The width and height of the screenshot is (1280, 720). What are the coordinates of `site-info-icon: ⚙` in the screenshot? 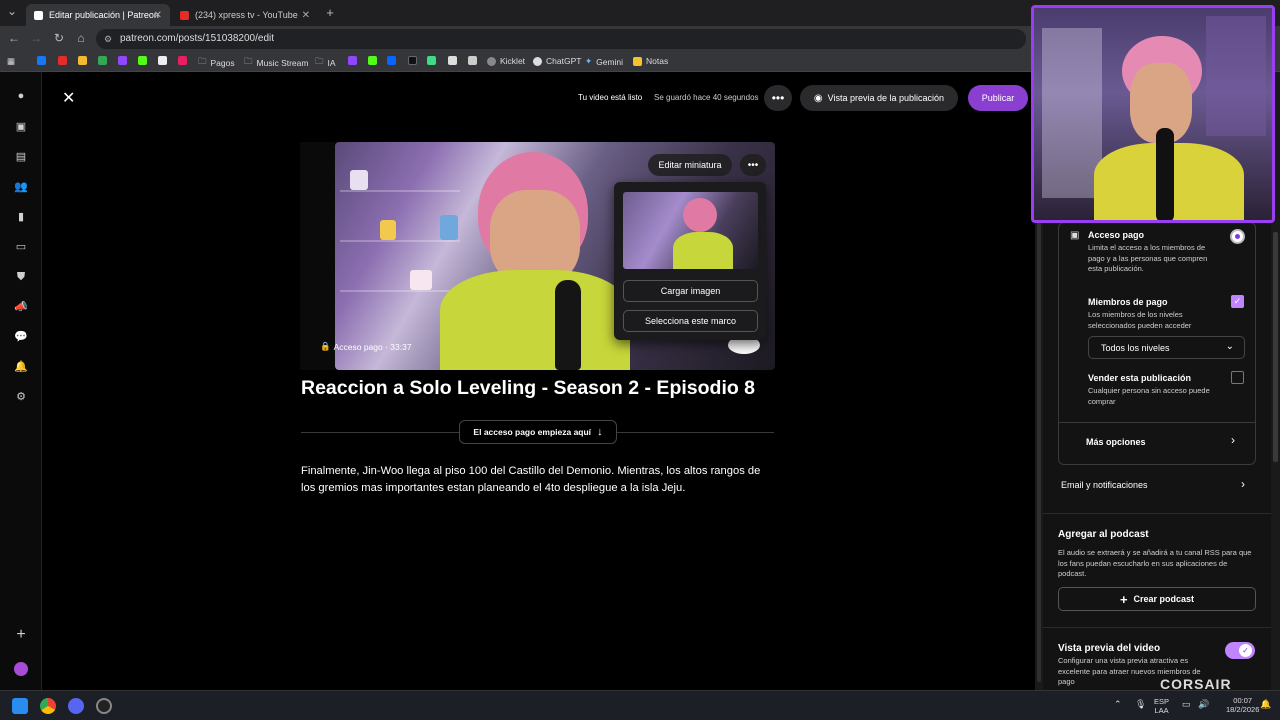 It's located at (108, 39).